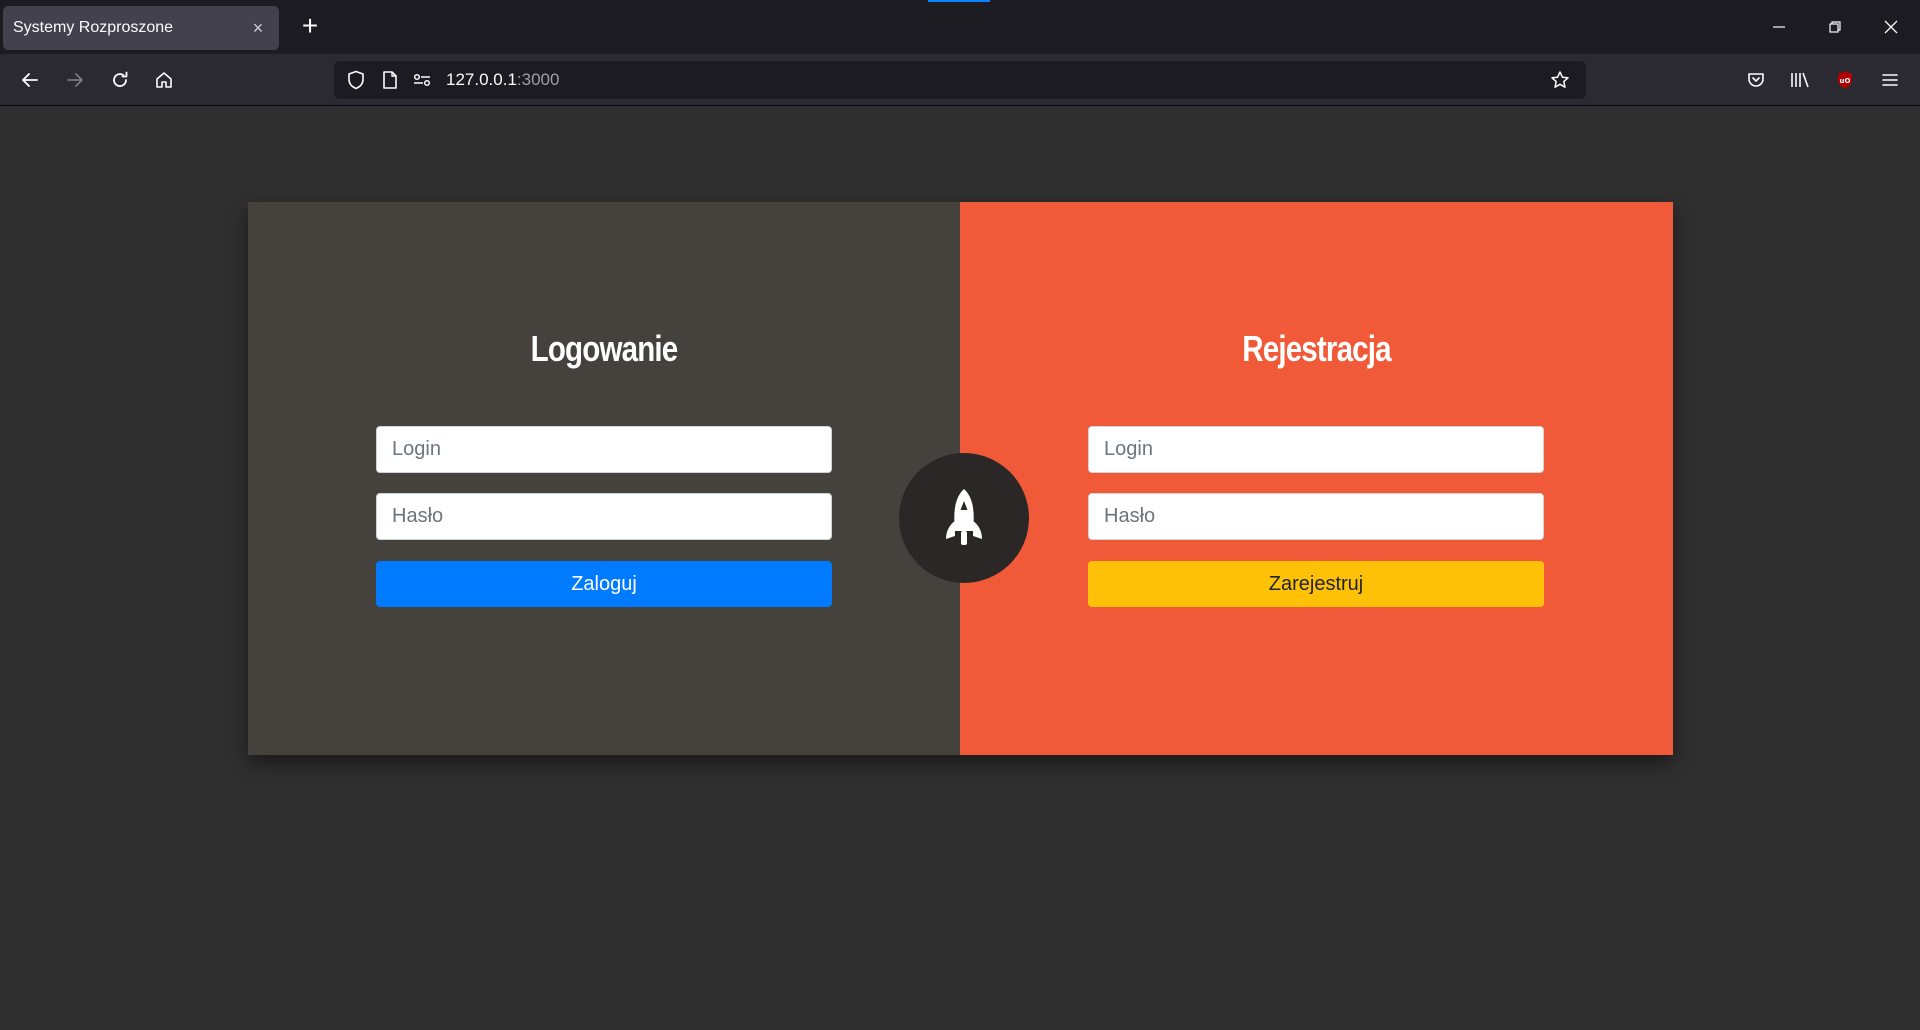  I want to click on close-window-button, so click(1891, 27).